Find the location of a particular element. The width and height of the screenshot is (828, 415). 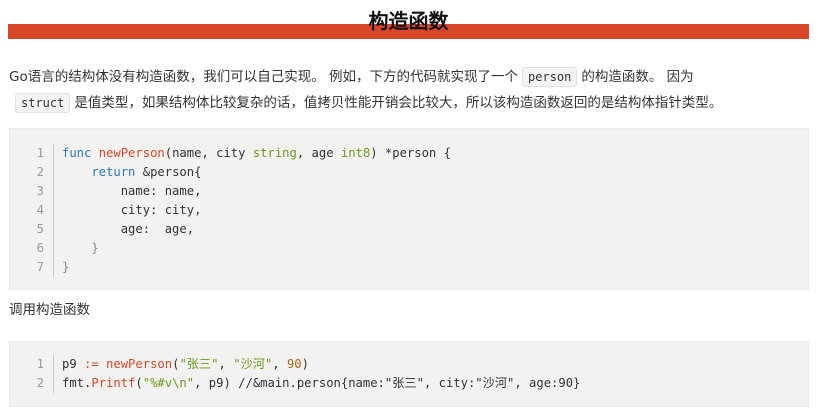

code-token: ( is located at coordinates (139, 383).